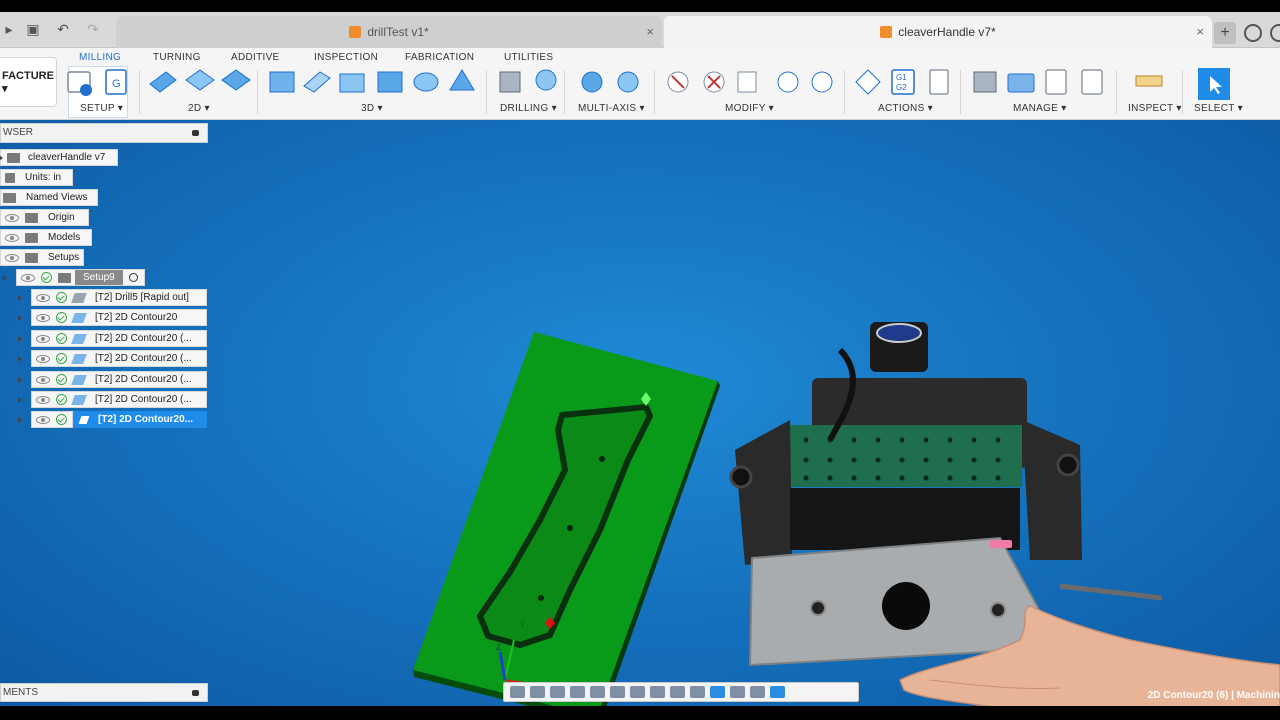  Describe the element at coordinates (1001, 544) in the screenshot. I see `pink-tab` at that location.